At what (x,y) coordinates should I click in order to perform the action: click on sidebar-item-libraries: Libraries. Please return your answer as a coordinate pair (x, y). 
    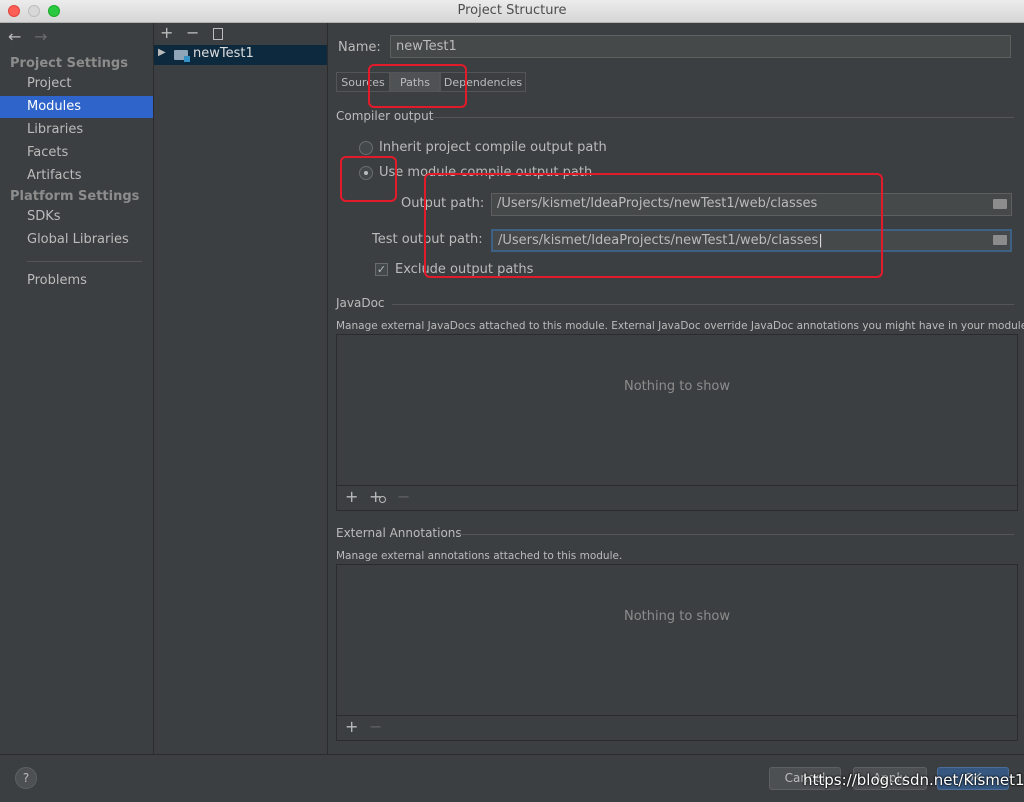
    Looking at the image, I should click on (76, 130).